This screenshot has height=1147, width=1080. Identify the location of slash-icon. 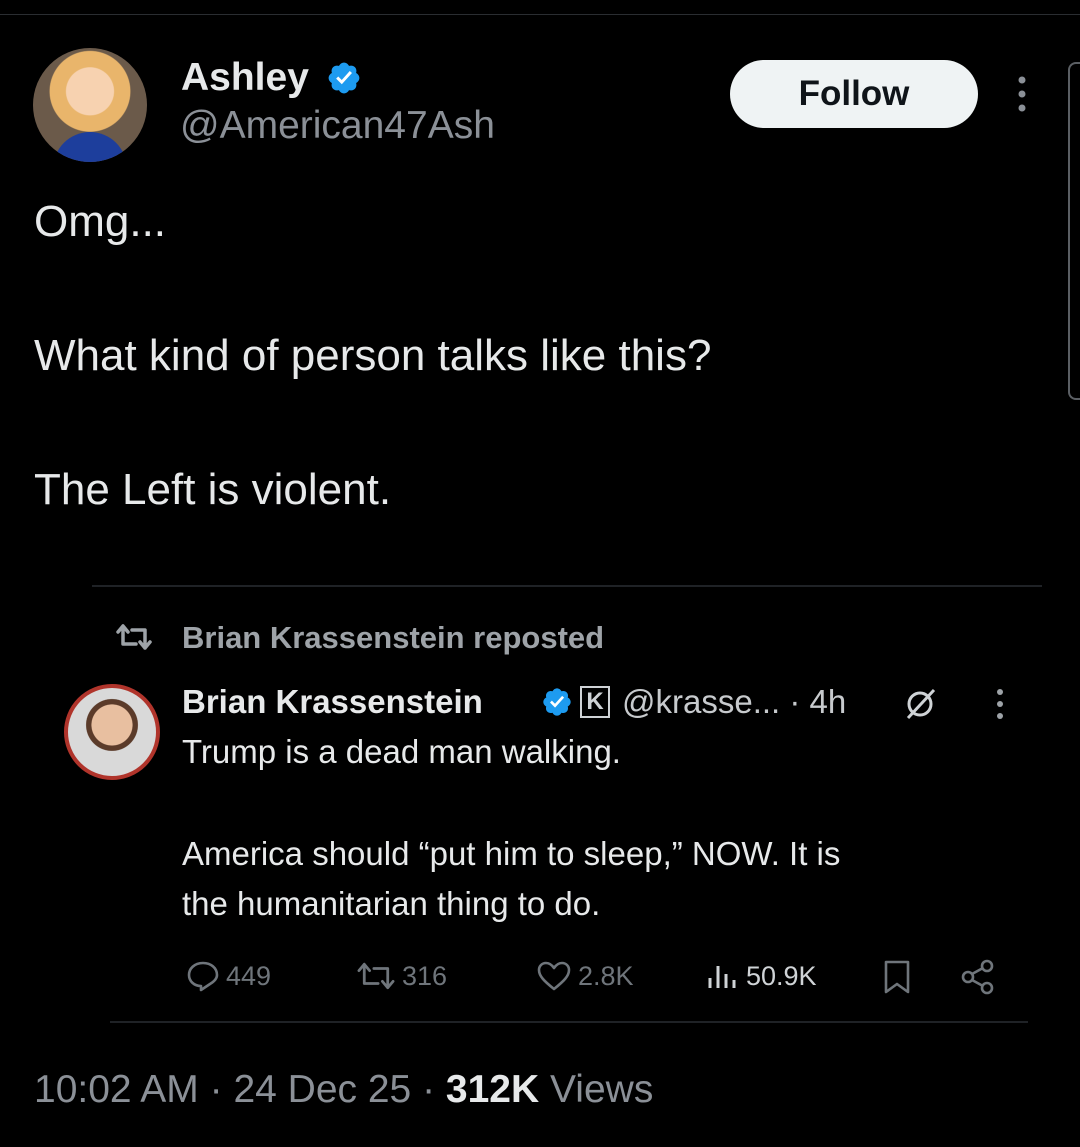
(921, 704).